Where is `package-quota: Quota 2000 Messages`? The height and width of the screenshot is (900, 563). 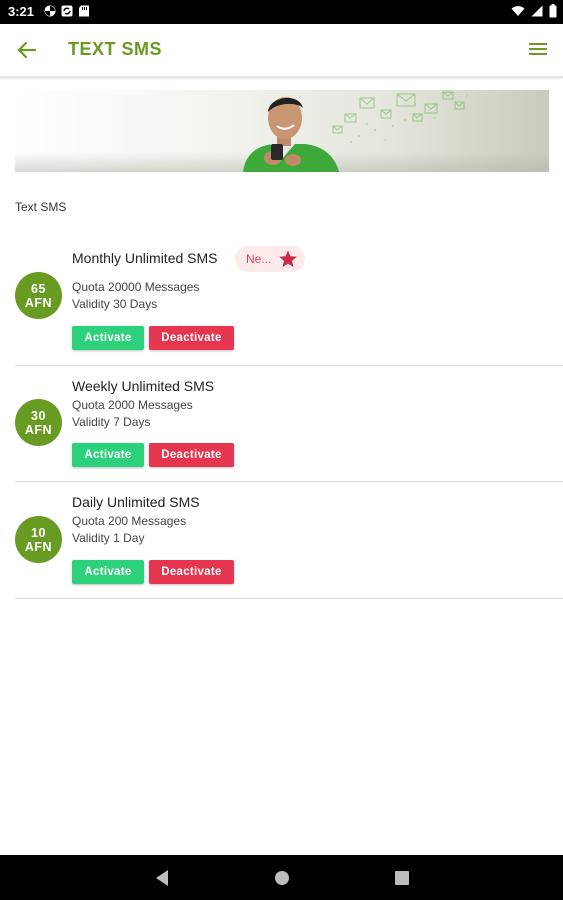 package-quota: Quota 2000 Messages is located at coordinates (132, 405).